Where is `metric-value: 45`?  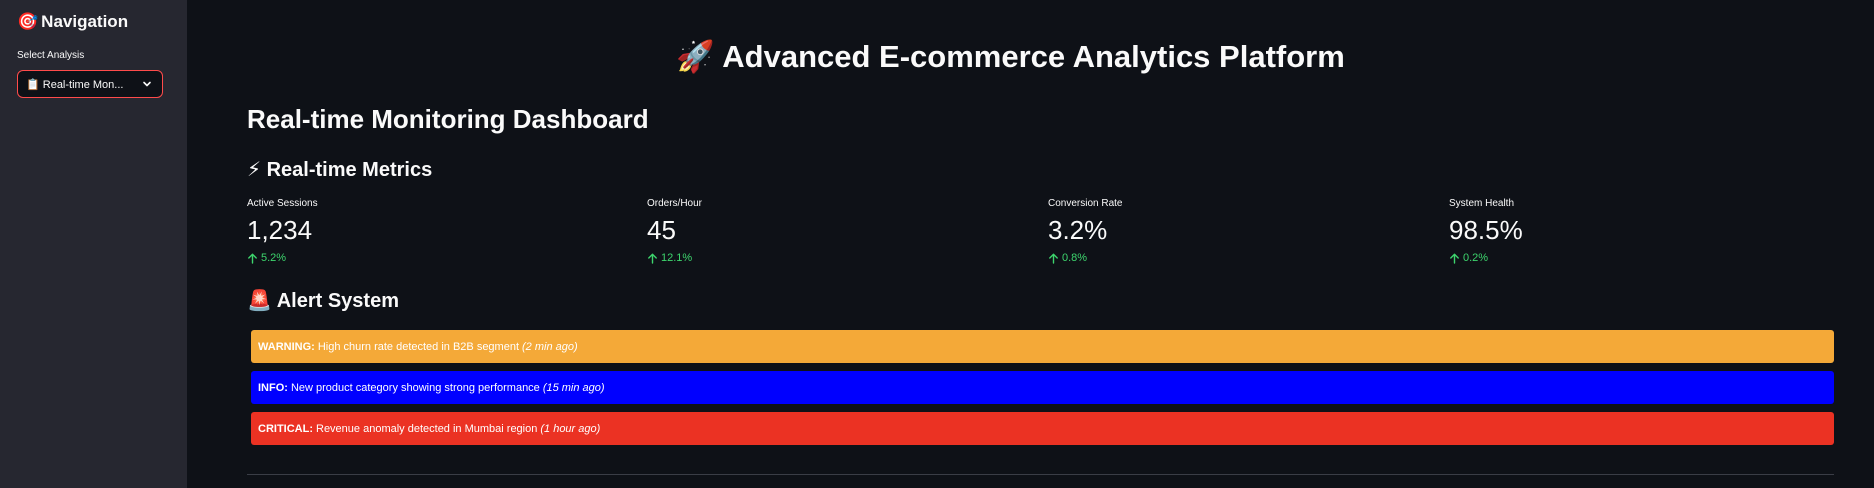 metric-value: 45 is located at coordinates (661, 230).